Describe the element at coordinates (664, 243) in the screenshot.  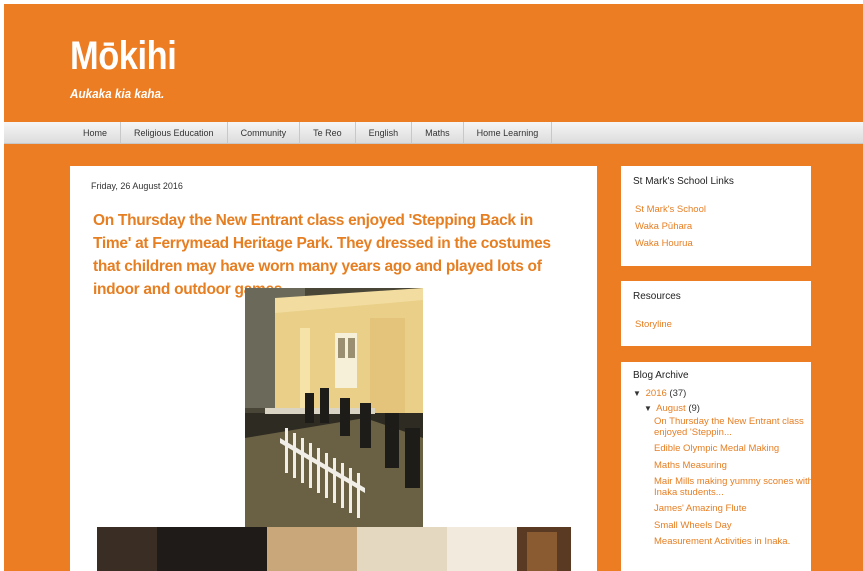
I see `link-waka-hourua: Waka Hourua` at that location.